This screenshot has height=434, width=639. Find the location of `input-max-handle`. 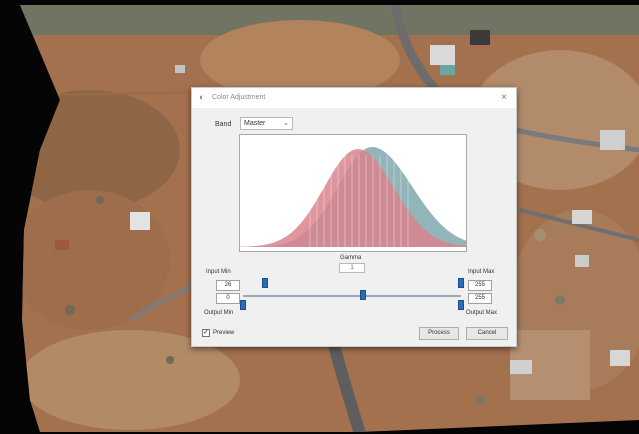

input-max-handle is located at coordinates (461, 283).